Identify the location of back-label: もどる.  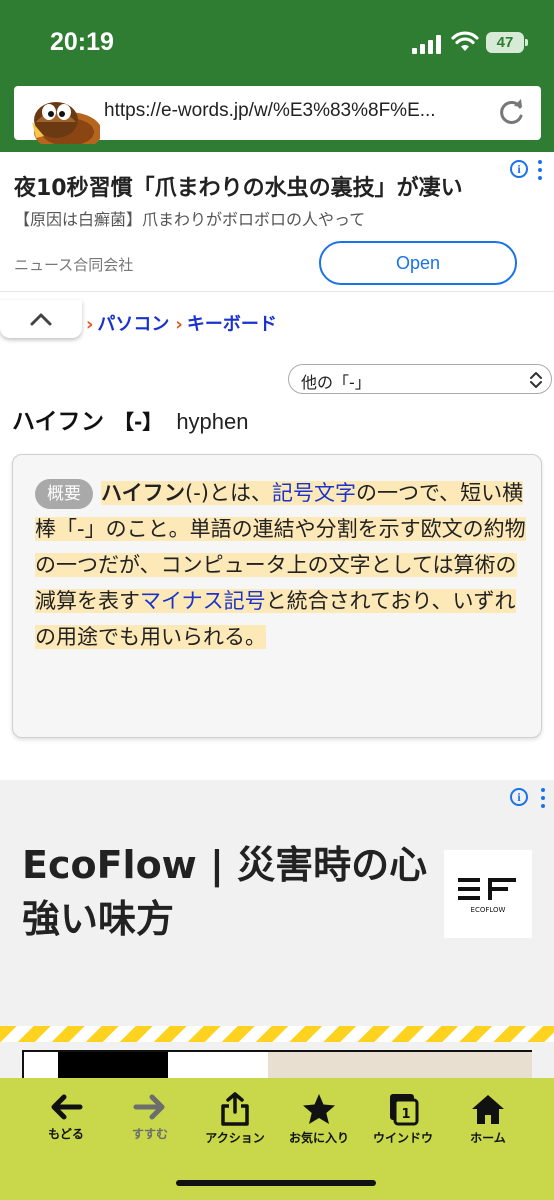
(66, 1134).